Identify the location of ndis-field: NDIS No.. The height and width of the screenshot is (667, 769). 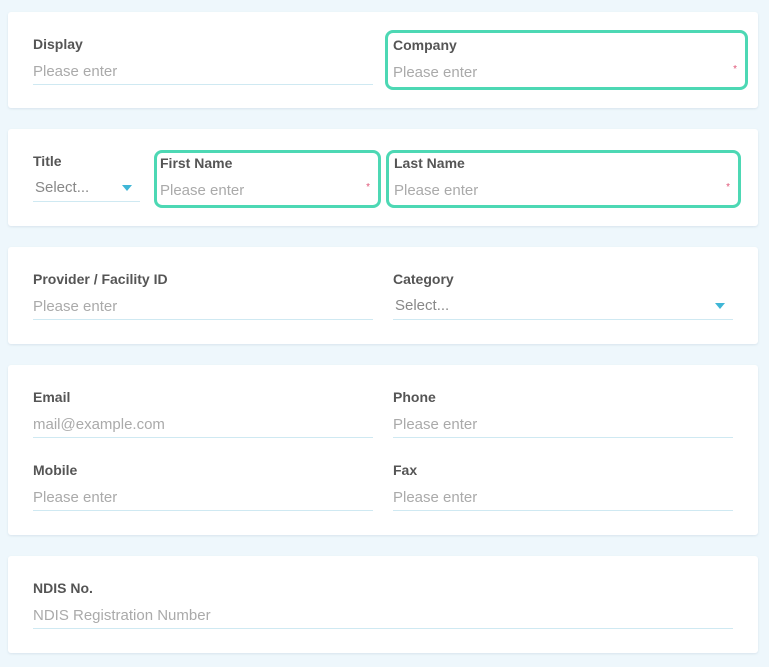
(383, 604).